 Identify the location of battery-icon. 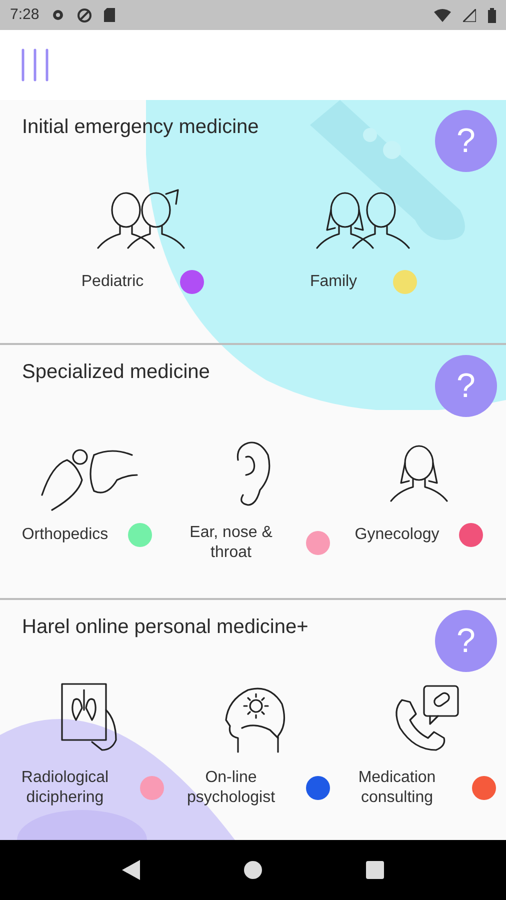
(492, 15).